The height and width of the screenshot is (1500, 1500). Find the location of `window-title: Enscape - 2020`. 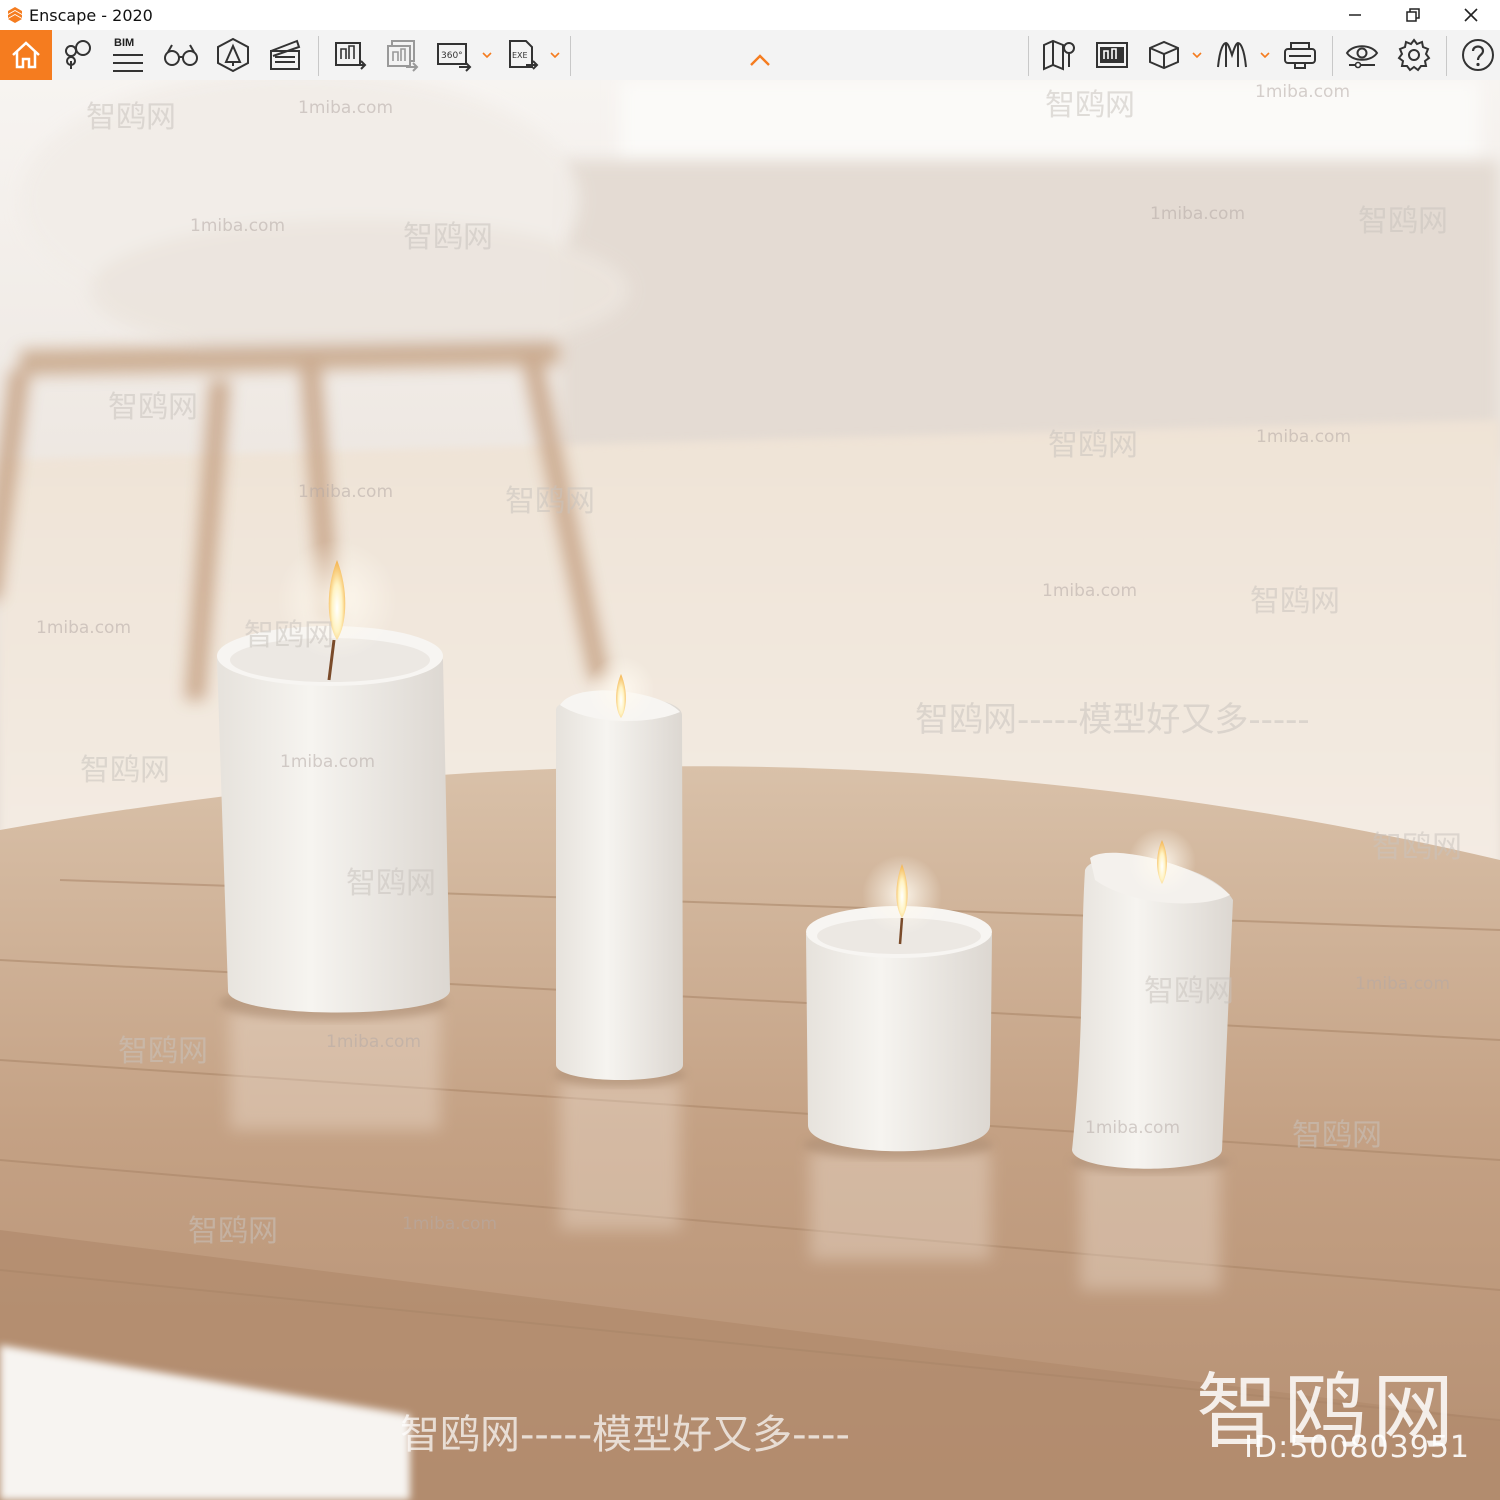

window-title: Enscape - 2020 is located at coordinates (91, 15).